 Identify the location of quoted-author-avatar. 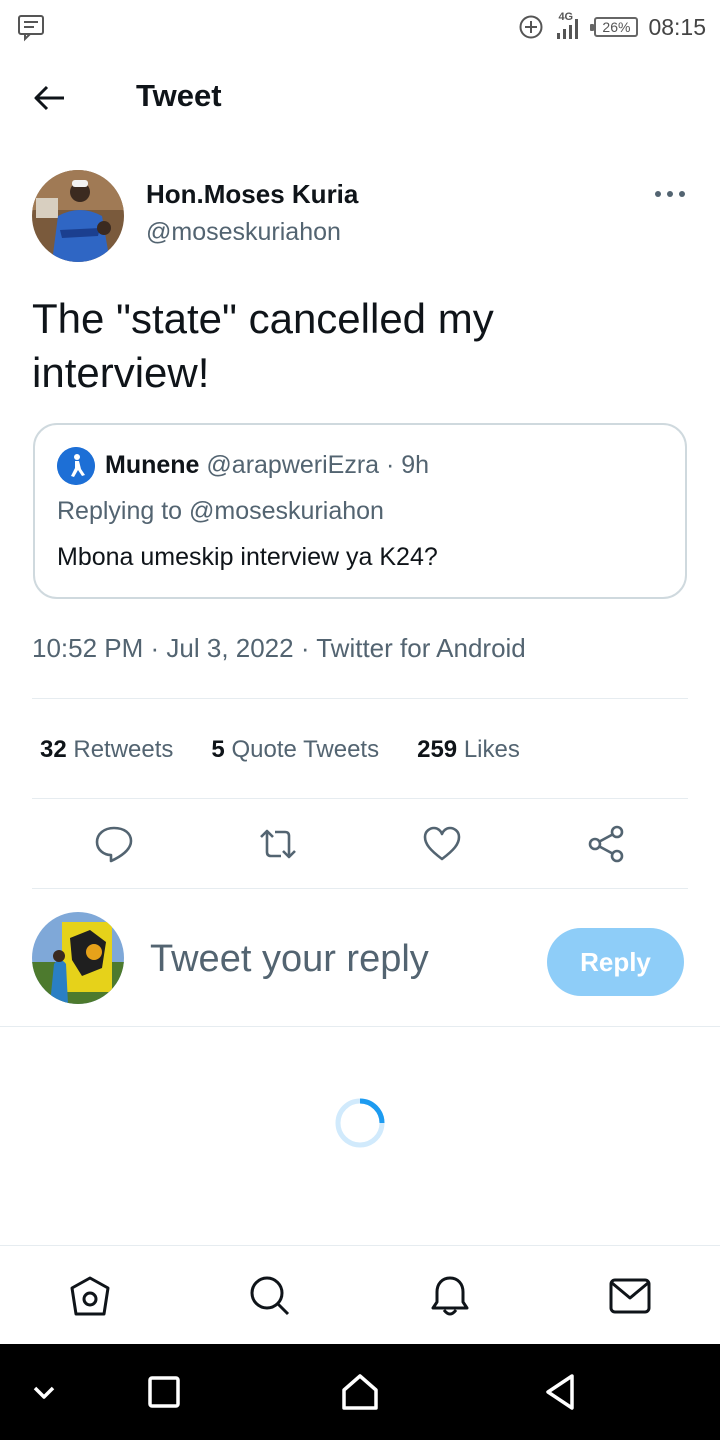
(76, 466).